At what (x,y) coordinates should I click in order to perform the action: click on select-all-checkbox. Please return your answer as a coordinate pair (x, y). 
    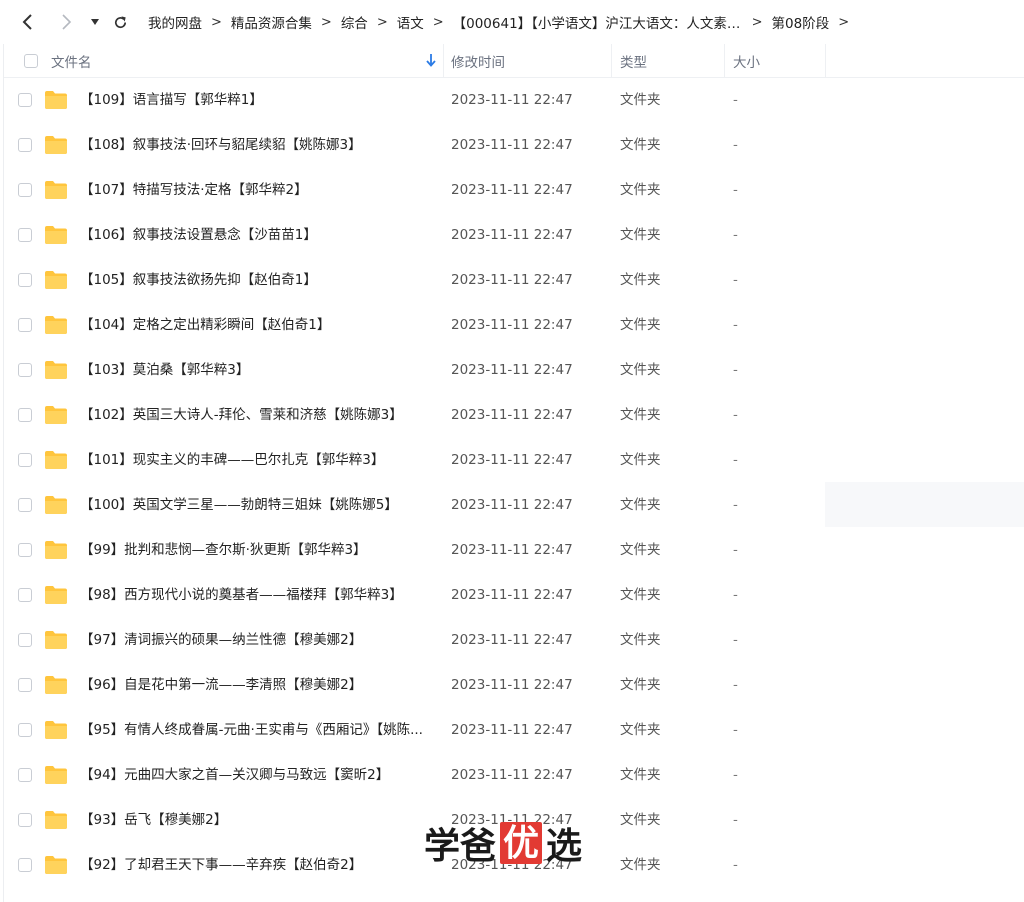
    Looking at the image, I should click on (31, 61).